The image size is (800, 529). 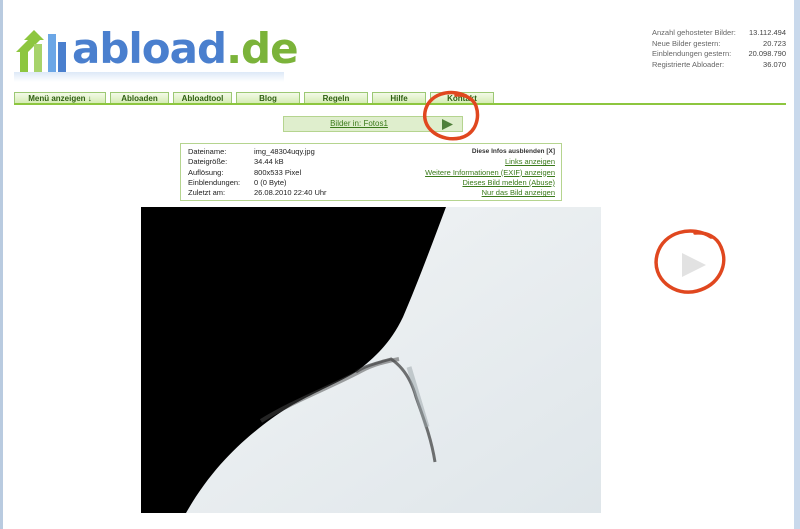 I want to click on info-label: Dateigröße:, so click(x=208, y=162).